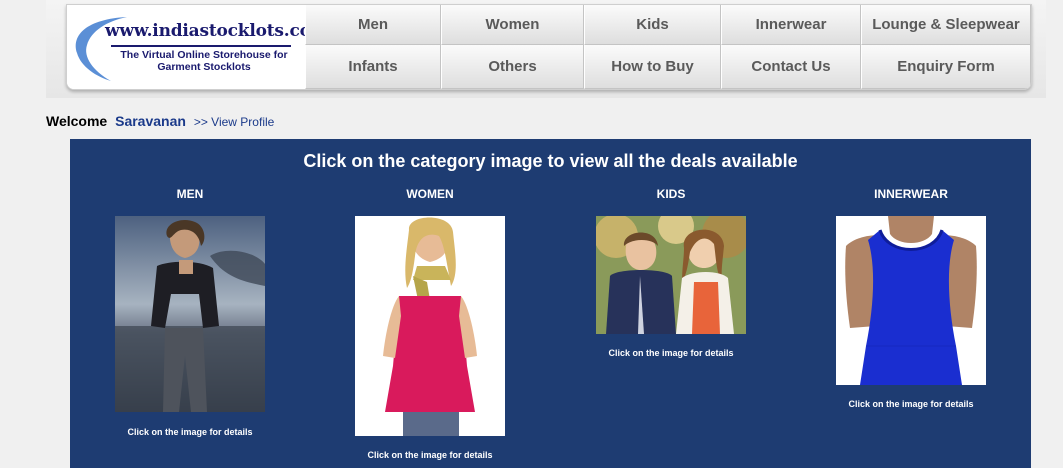 The image size is (1063, 468). I want to click on nav-women: Women, so click(512, 25).